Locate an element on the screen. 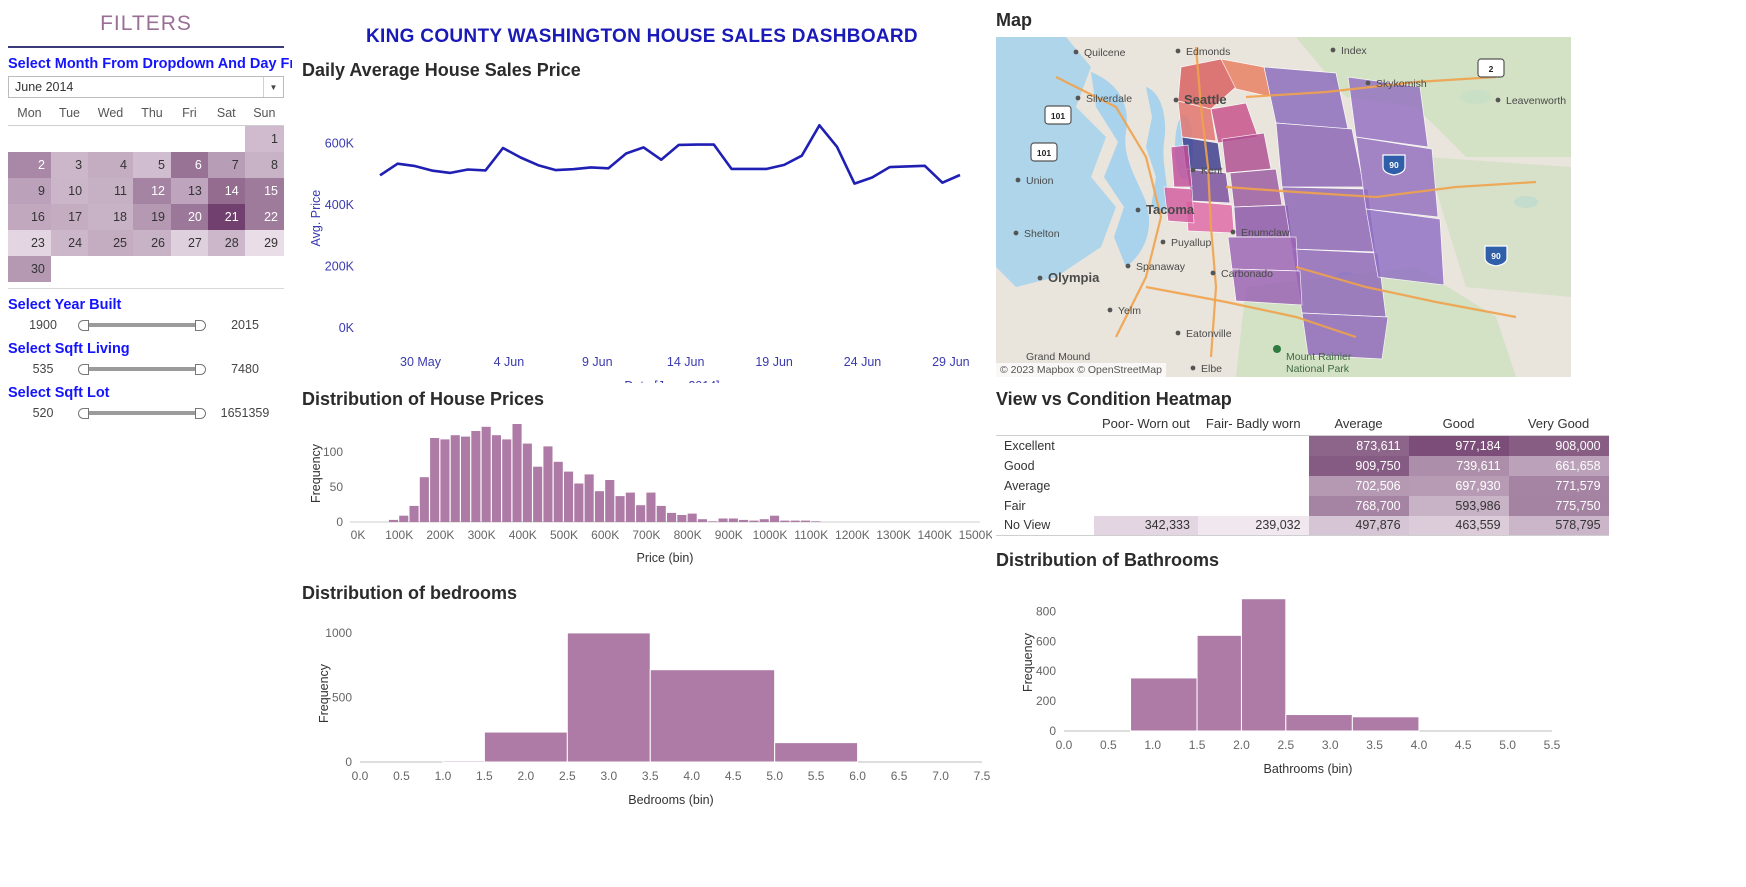  calendar-day-3: 3 is located at coordinates (69, 164).